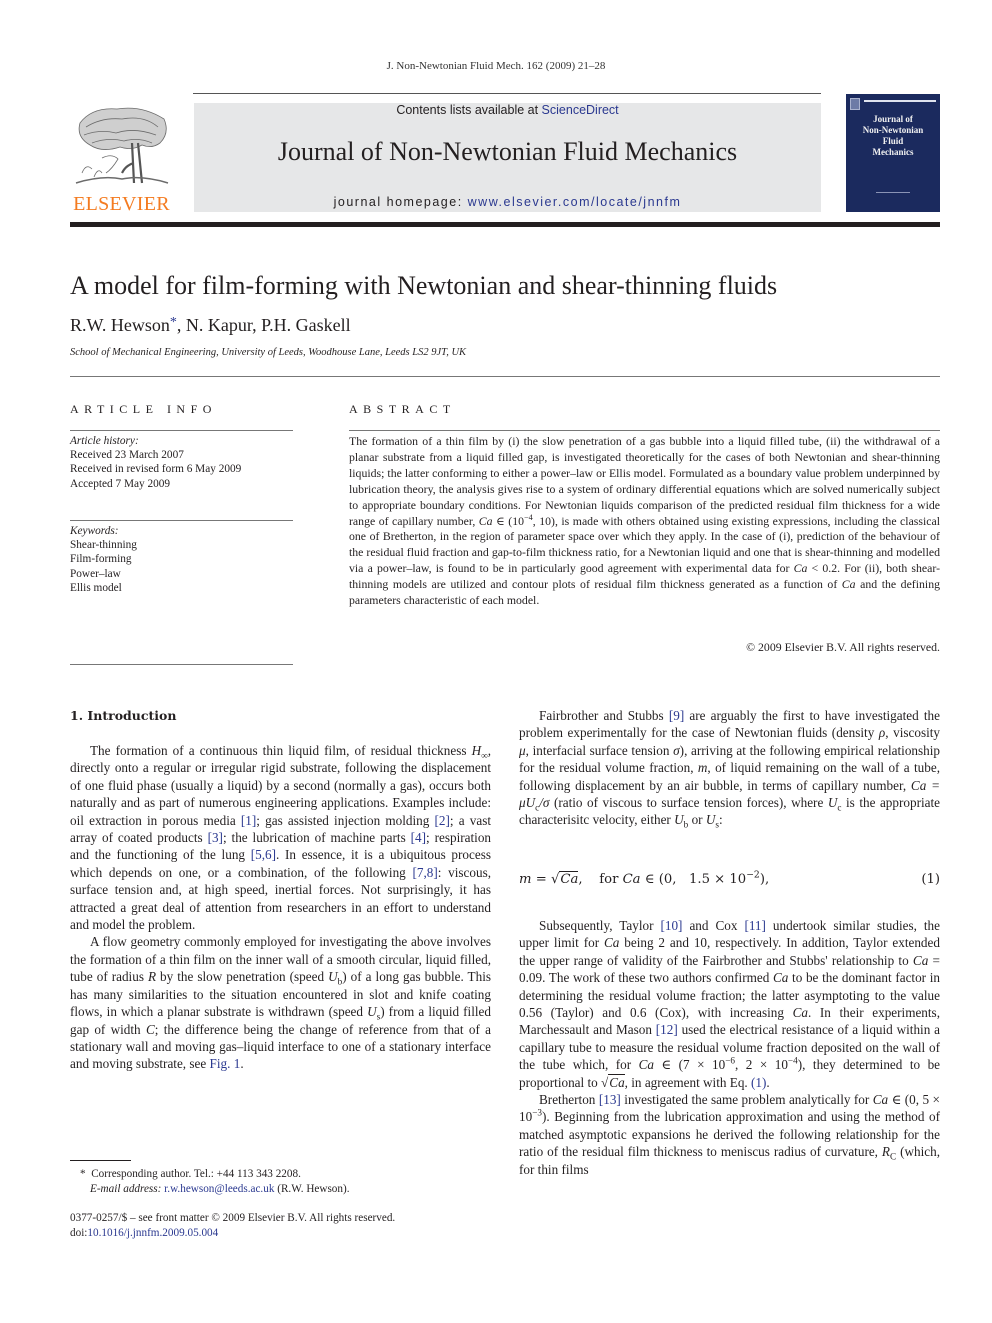 This screenshot has height=1323, width=992. I want to click on keywords-divider, so click(181, 520).